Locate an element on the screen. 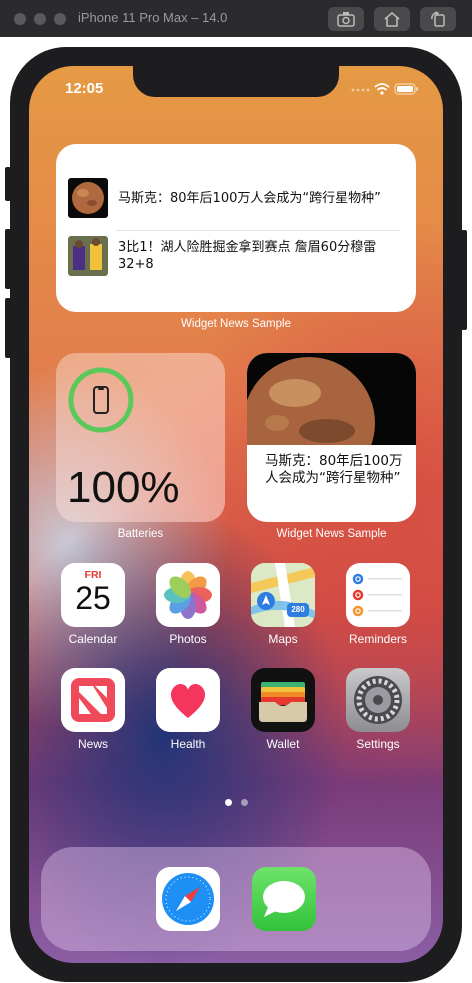  settings-app is located at coordinates (378, 700).